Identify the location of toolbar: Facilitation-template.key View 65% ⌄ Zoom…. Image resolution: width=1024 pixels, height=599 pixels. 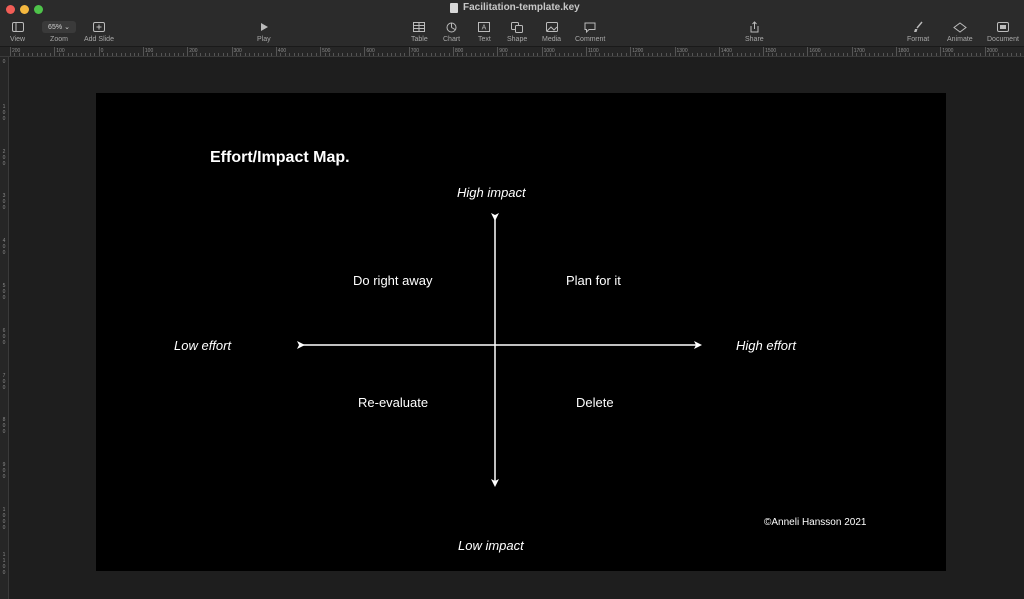
(512, 23).